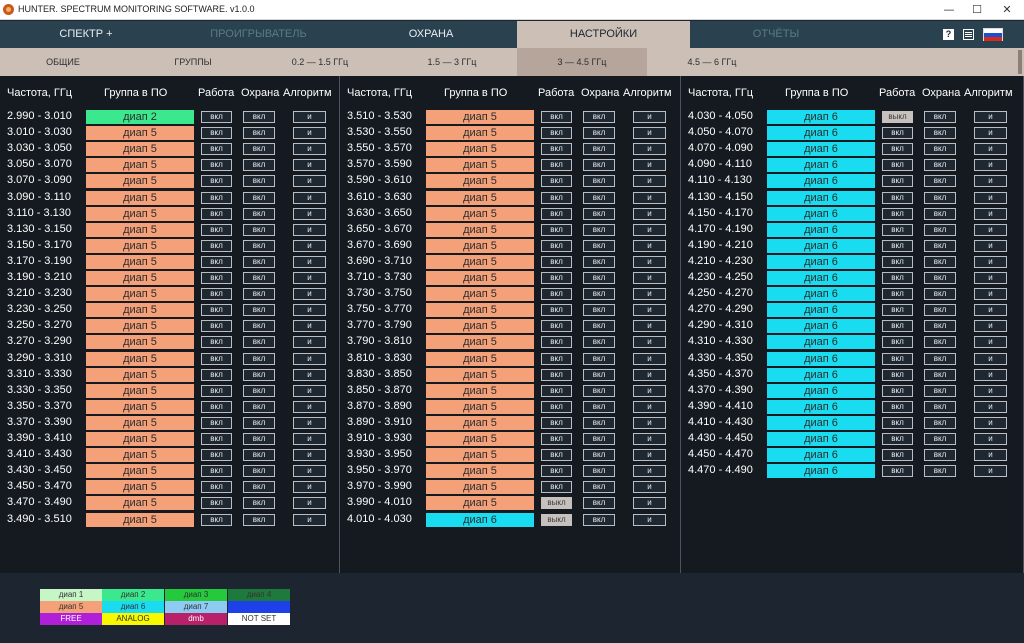 The width and height of the screenshot is (1024, 643). I want to click on tab-player: ПРОИГРЫВАТЕЛЬ, so click(258, 34).